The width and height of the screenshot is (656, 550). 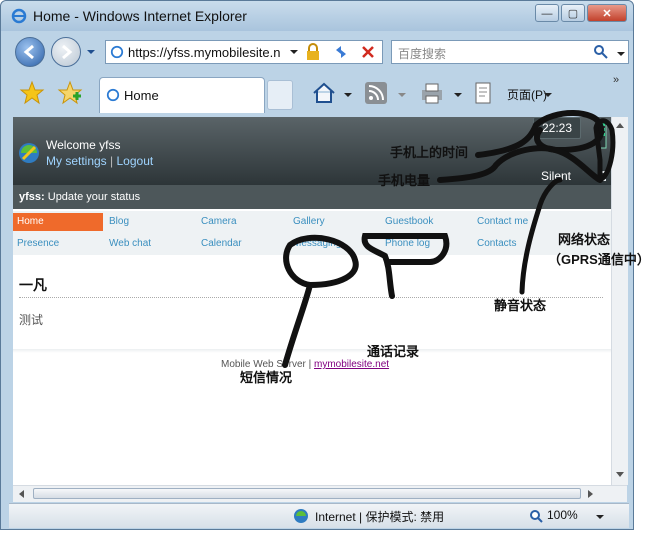 What do you see at coordinates (520, 305) in the screenshot?
I see `annotation-silent: 静音状态` at bounding box center [520, 305].